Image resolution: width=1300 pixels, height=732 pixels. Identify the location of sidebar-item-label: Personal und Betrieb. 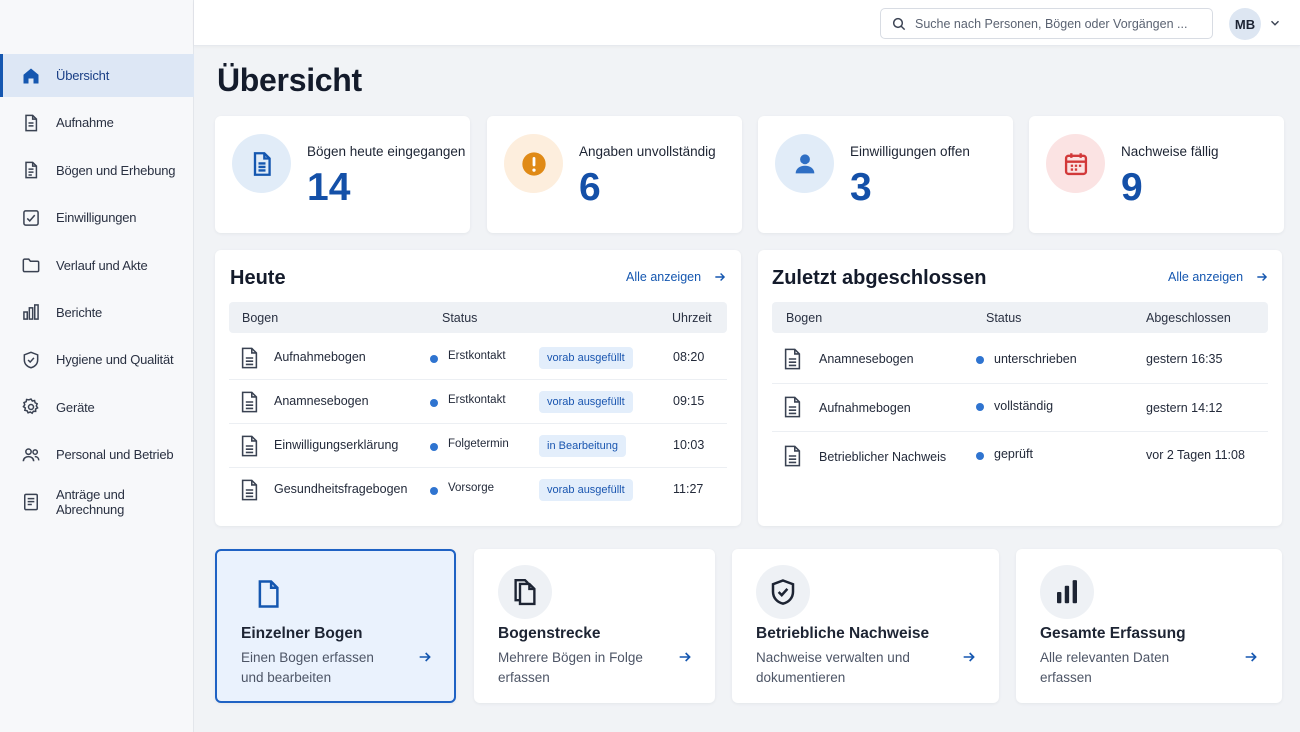
(115, 455).